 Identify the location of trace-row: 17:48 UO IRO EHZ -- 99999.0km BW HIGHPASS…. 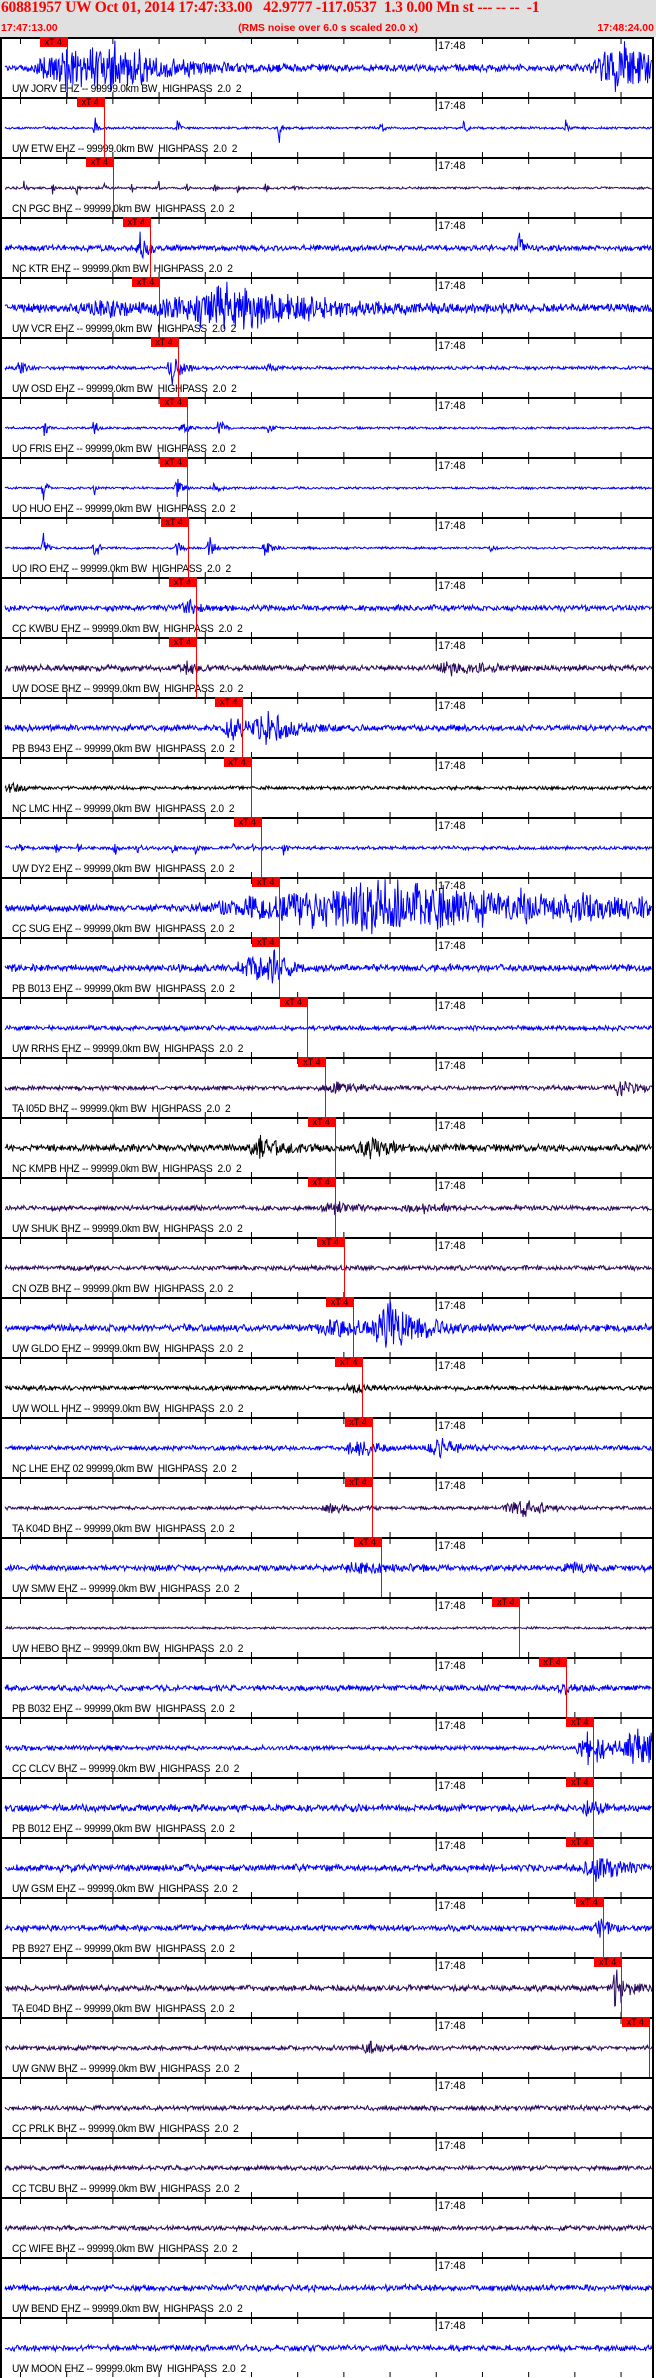
(329, 547).